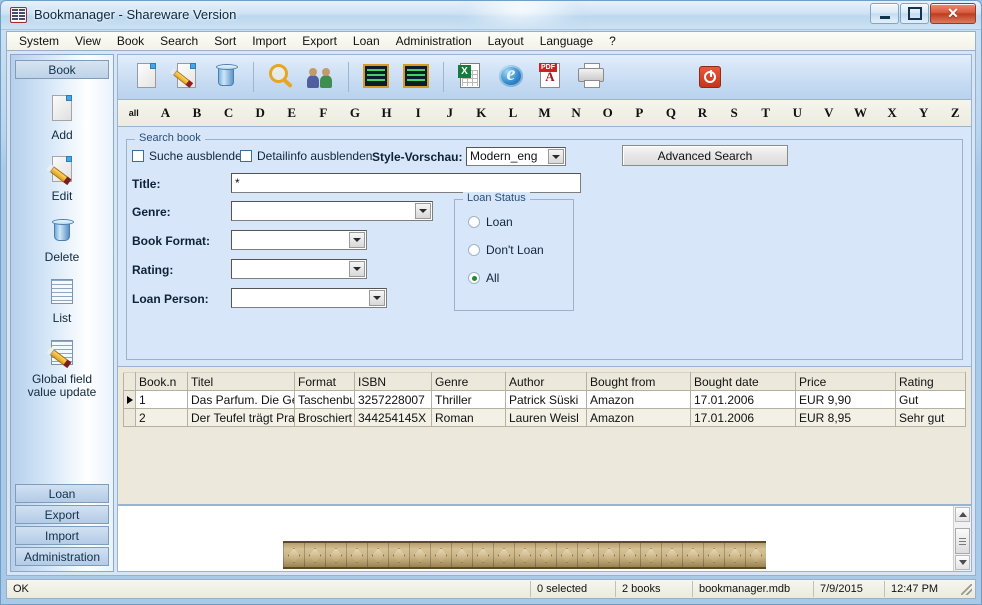 This screenshot has height=605, width=982. Describe the element at coordinates (434, 41) in the screenshot. I see `menu-item-administration: Administration` at that location.